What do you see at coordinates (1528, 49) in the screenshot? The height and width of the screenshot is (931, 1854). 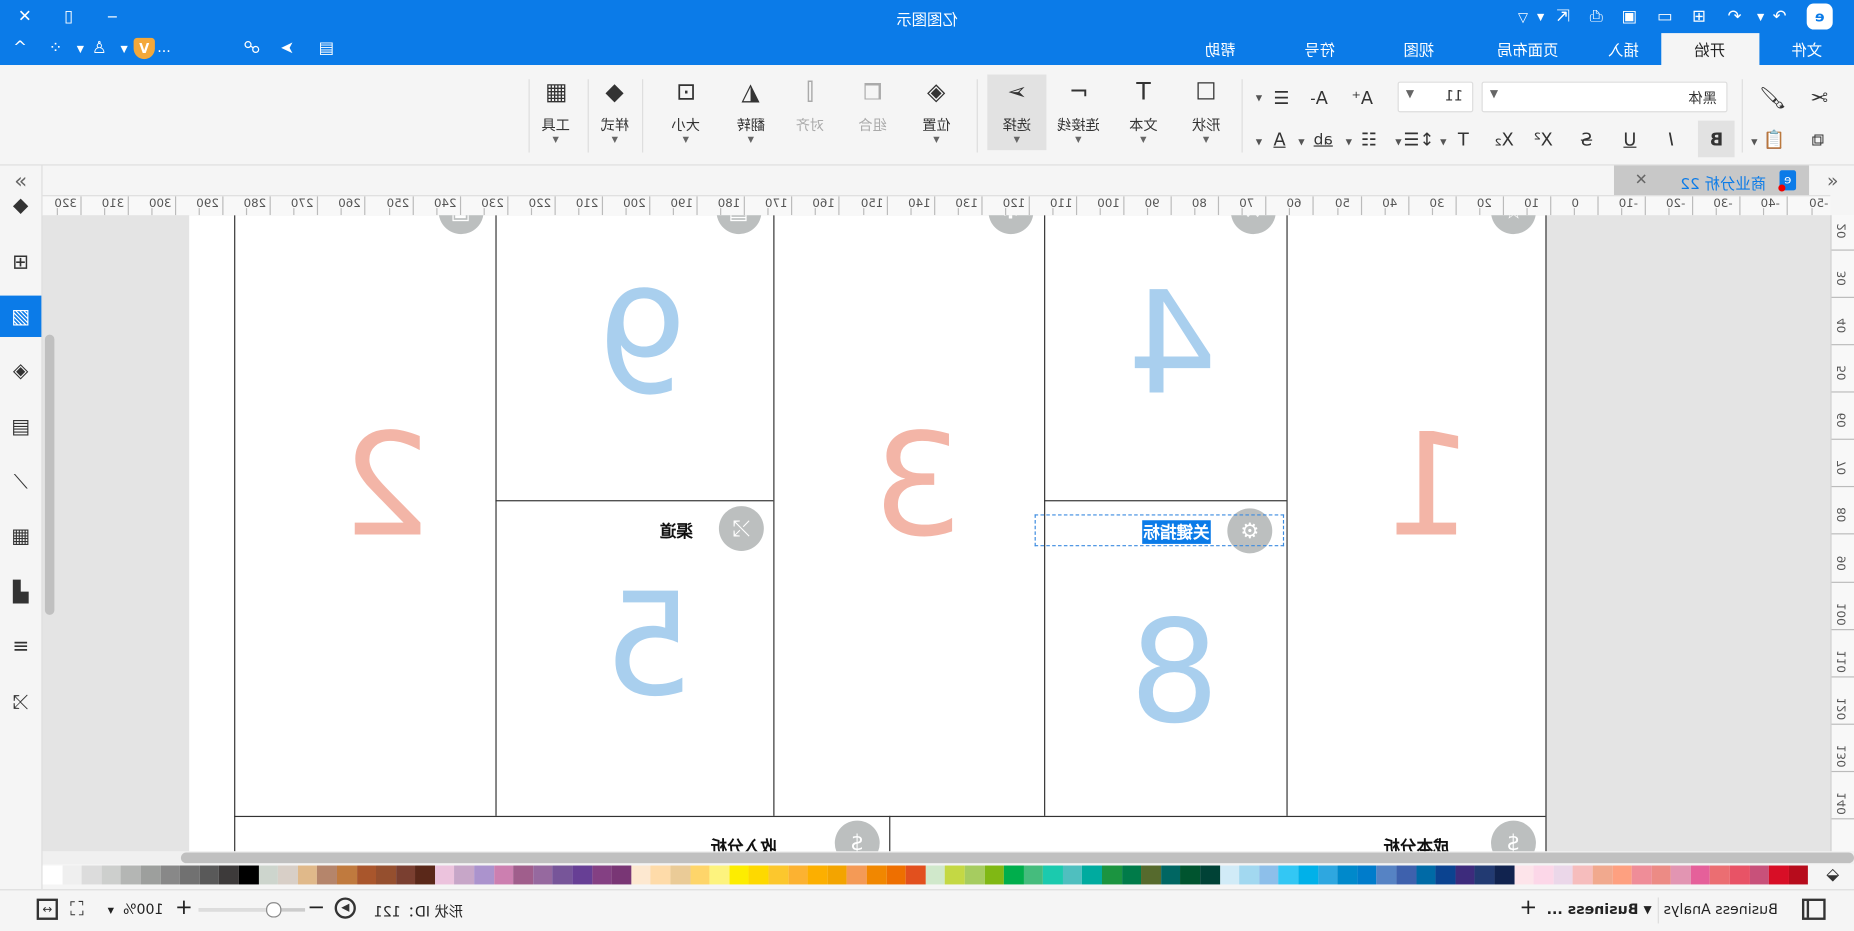 I see `tab-3: 页面布局` at bounding box center [1528, 49].